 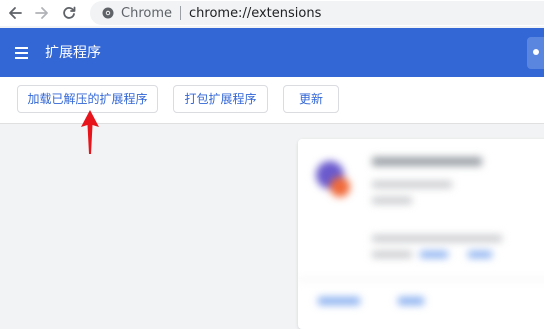 What do you see at coordinates (311, 99) in the screenshot?
I see `update-button: 更新` at bounding box center [311, 99].